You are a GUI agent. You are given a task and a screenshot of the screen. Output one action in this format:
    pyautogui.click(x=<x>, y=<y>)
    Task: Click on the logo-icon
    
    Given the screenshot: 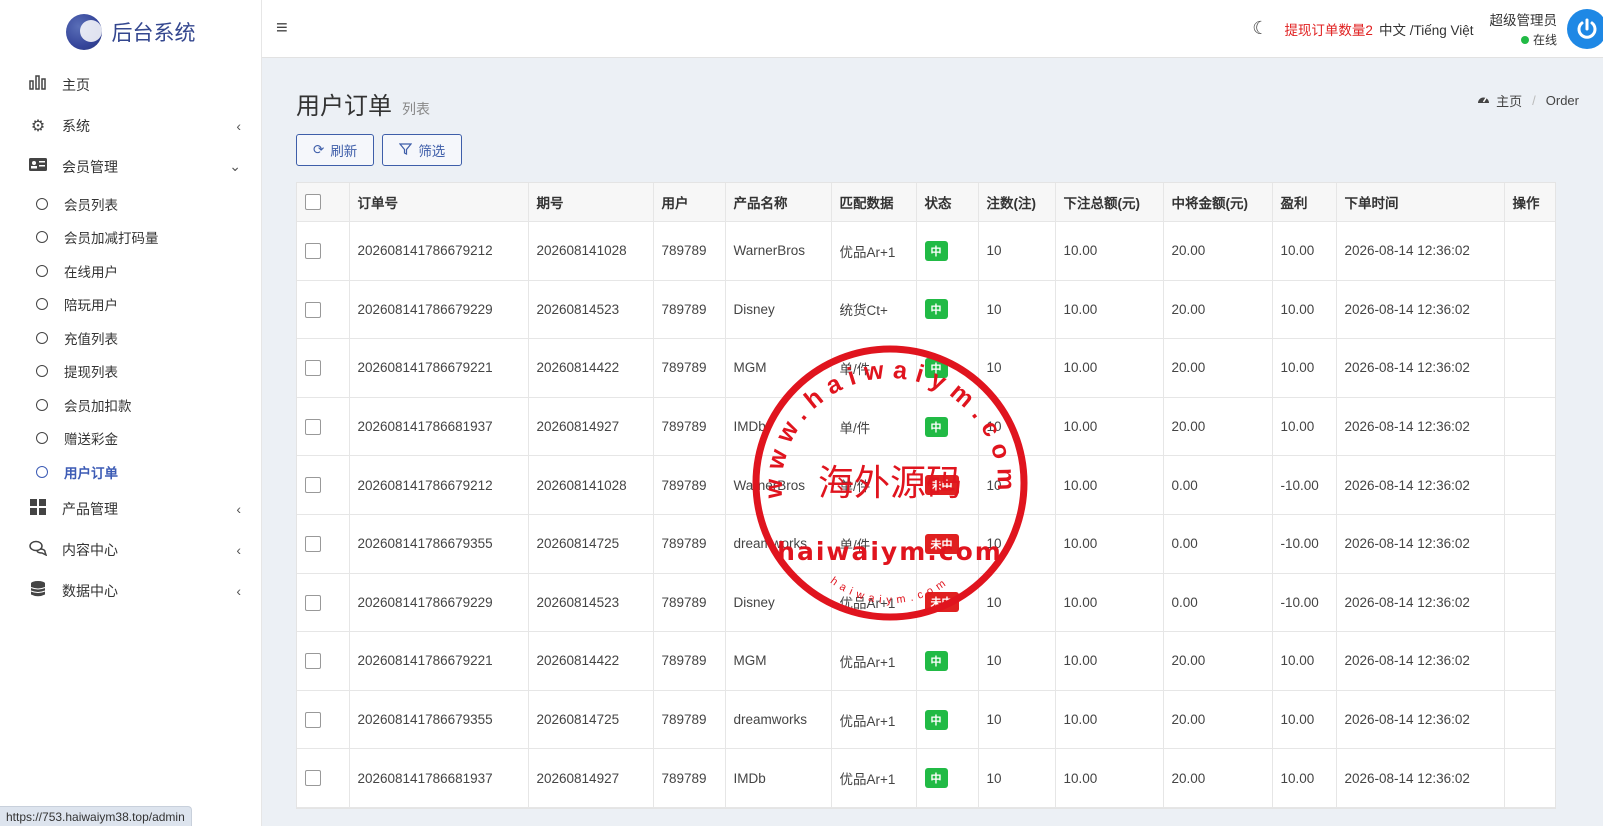 What is the action you would take?
    pyautogui.click(x=83, y=32)
    